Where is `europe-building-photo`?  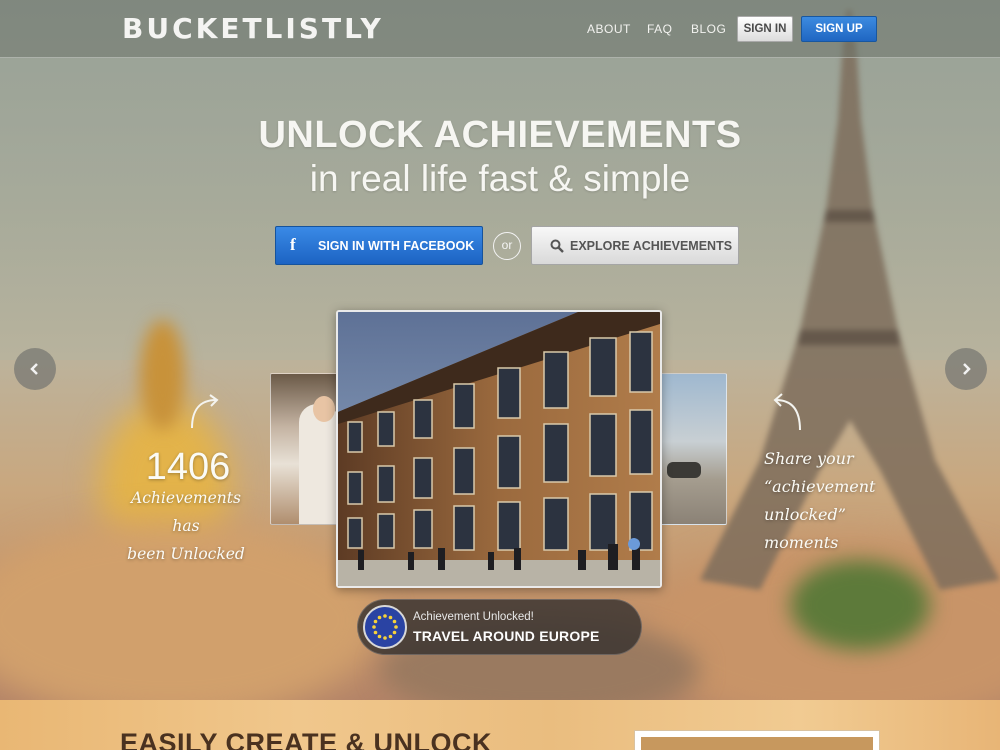
europe-building-photo is located at coordinates (499, 449).